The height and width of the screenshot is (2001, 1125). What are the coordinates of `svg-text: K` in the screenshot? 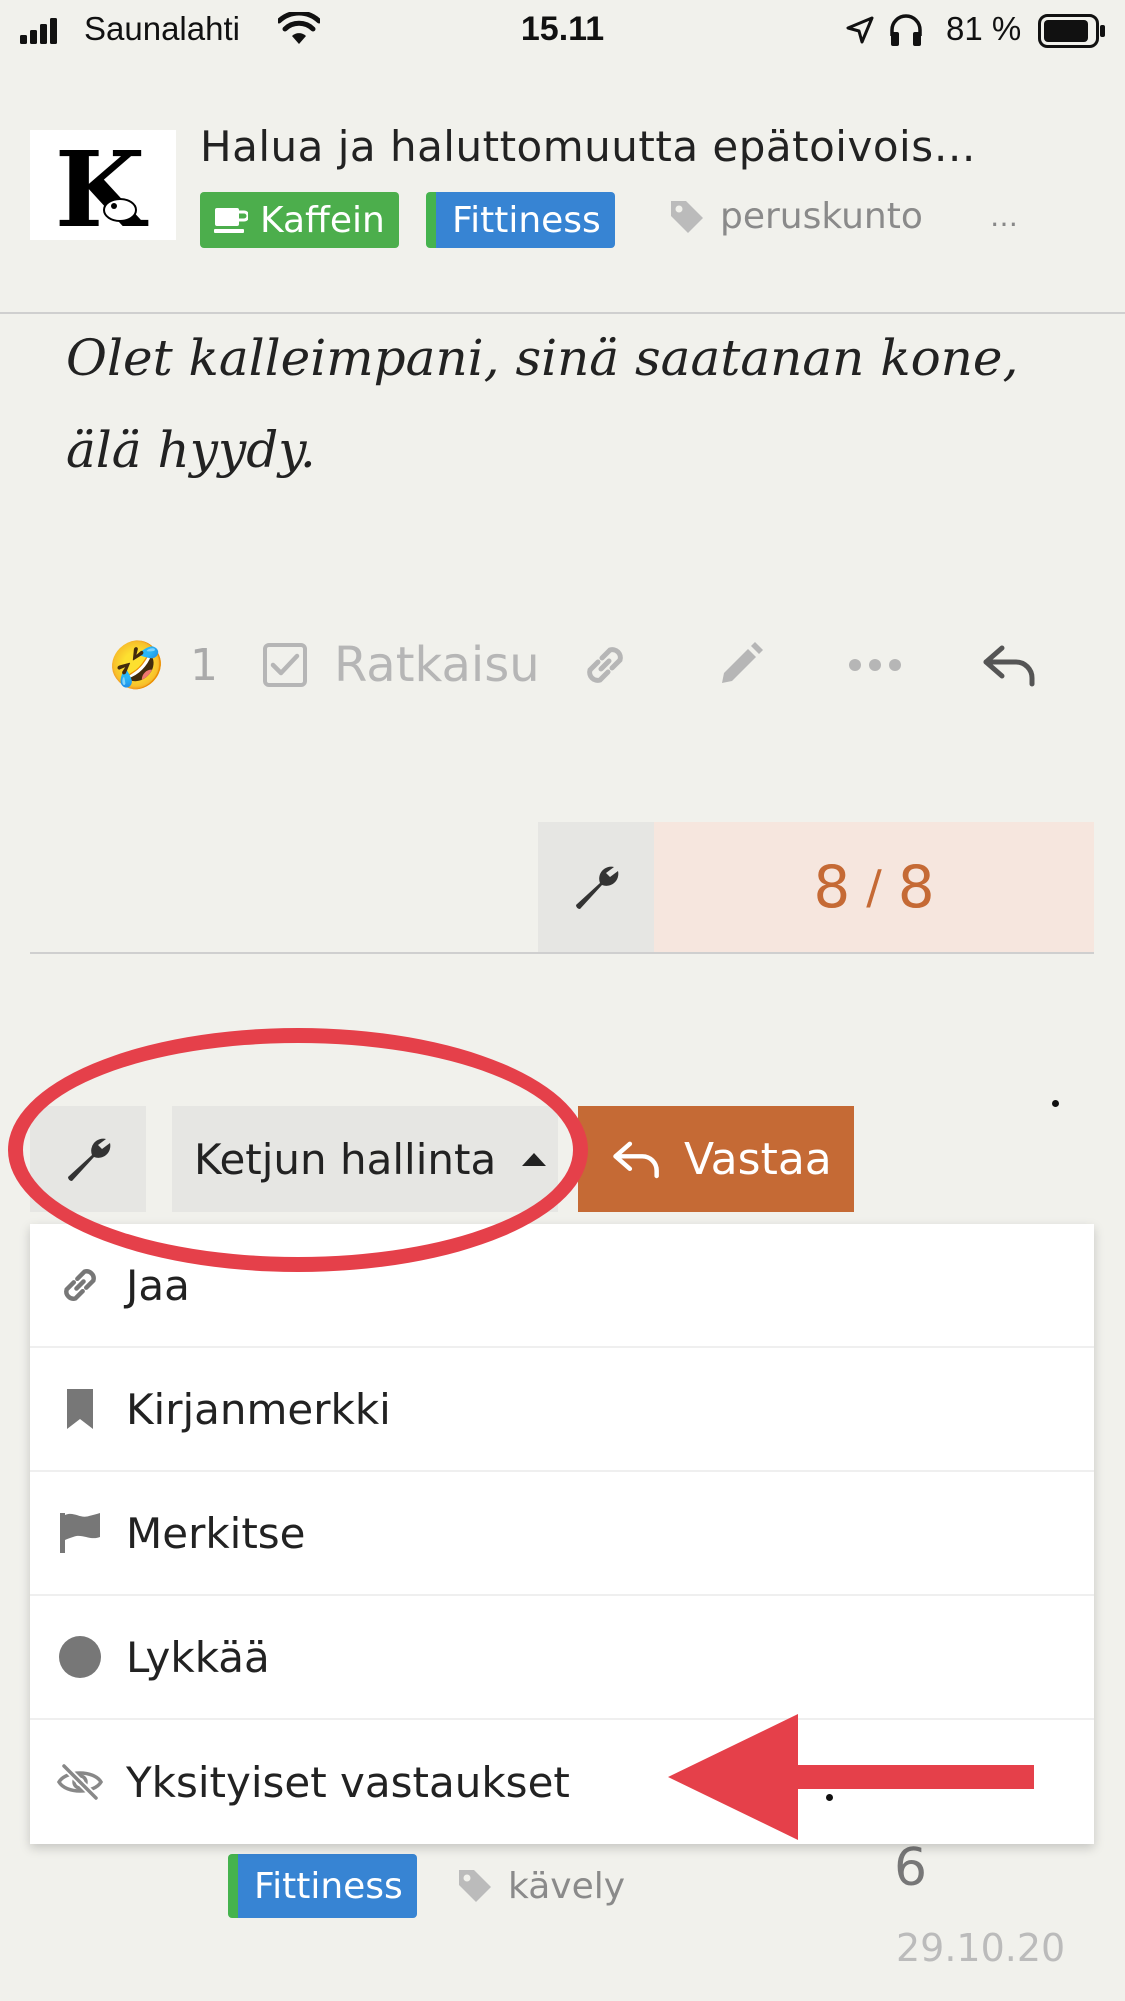 It's located at (102, 185).